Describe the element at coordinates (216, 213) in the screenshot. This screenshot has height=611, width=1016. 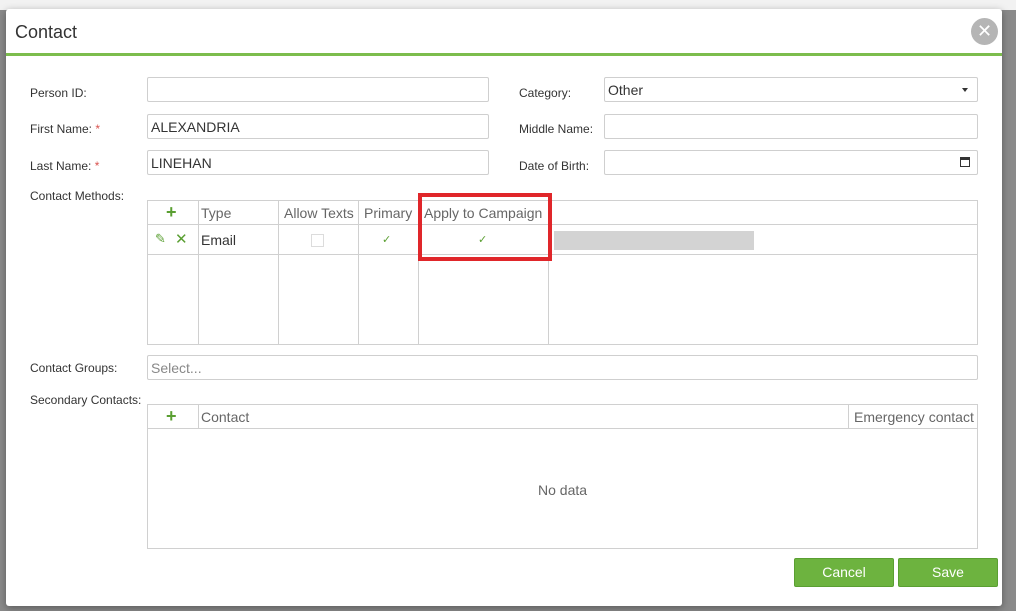
I see `column-header-type: Type` at that location.